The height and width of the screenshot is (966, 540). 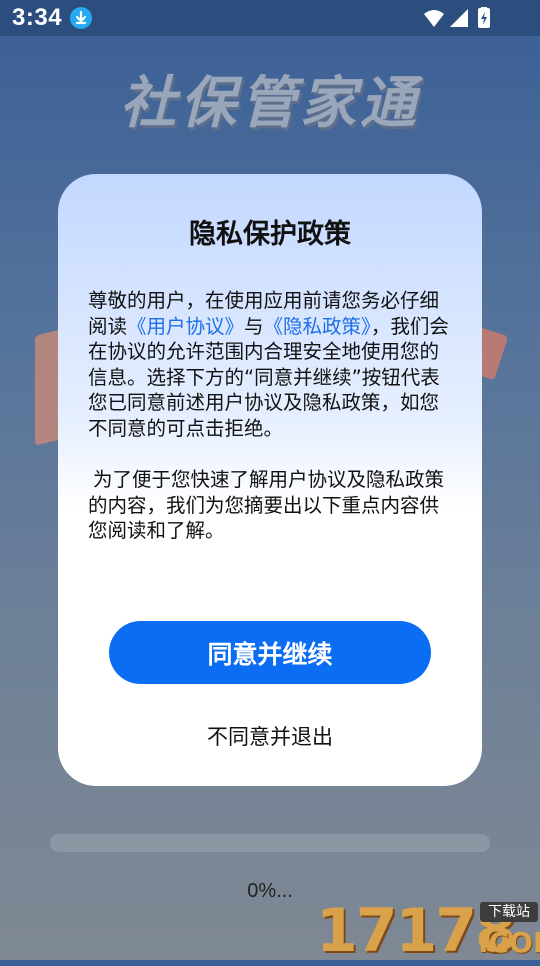 What do you see at coordinates (270, 103) in the screenshot?
I see `app-title: 社保管家通` at bounding box center [270, 103].